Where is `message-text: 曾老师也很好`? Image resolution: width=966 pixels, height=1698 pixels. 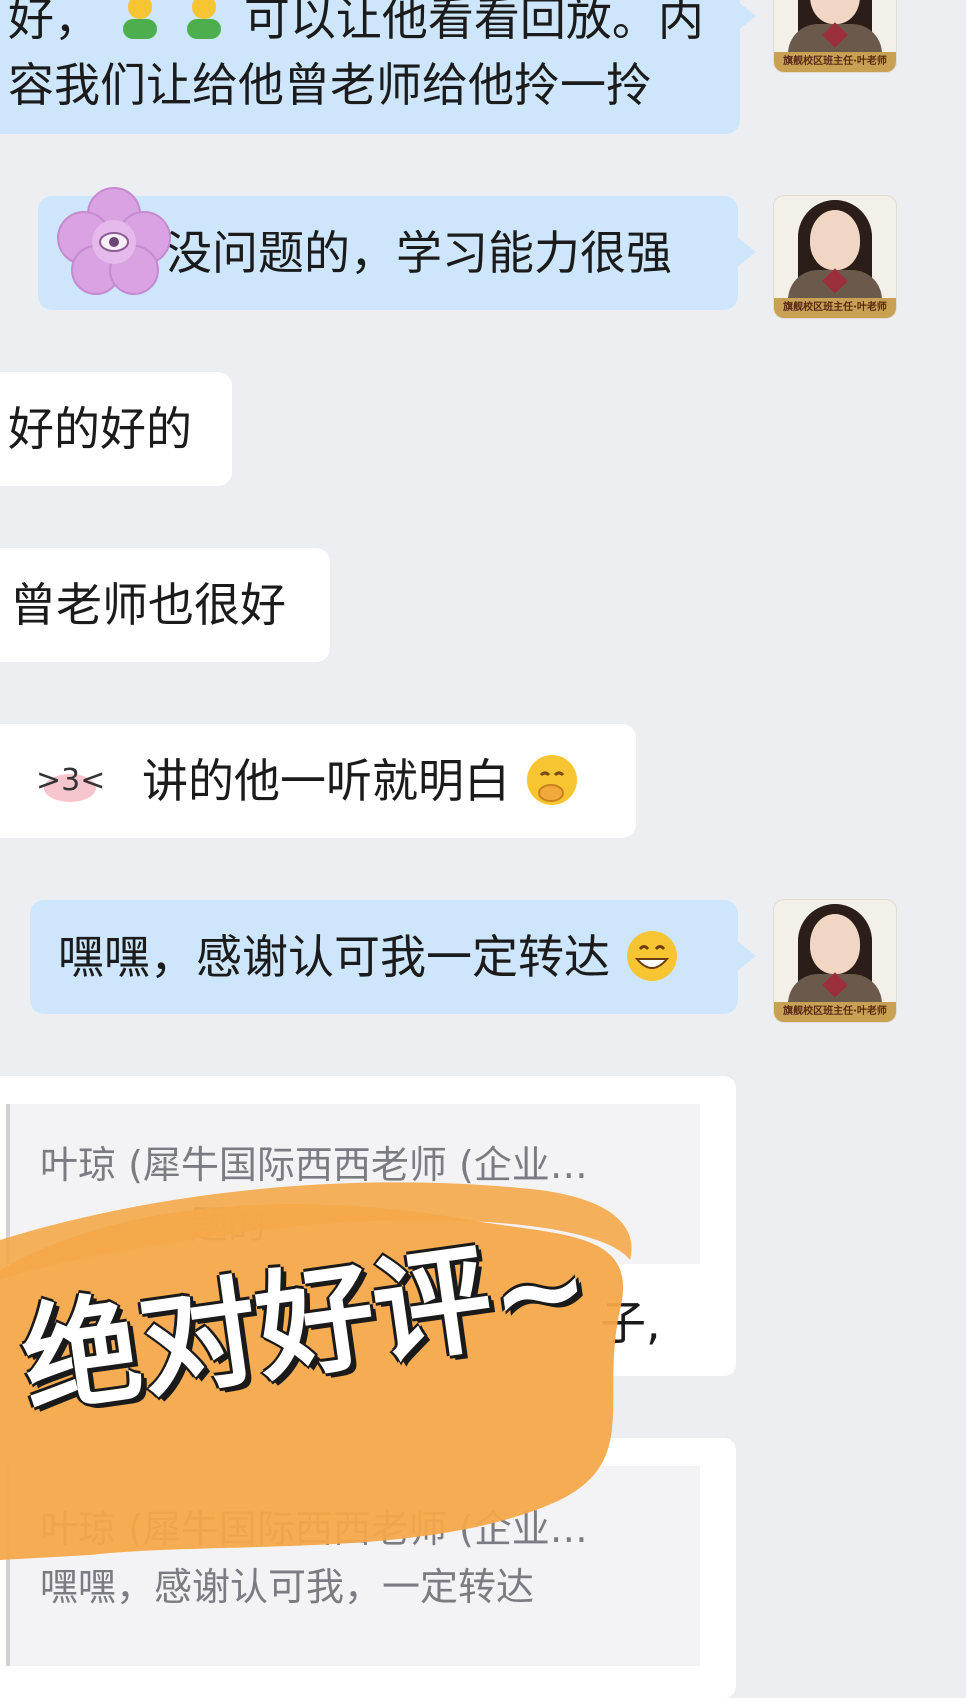
message-text: 曾老师也很好 is located at coordinates (148, 605).